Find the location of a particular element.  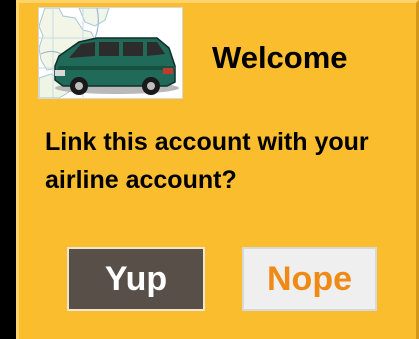

van-on-map-icon is located at coordinates (110, 53).